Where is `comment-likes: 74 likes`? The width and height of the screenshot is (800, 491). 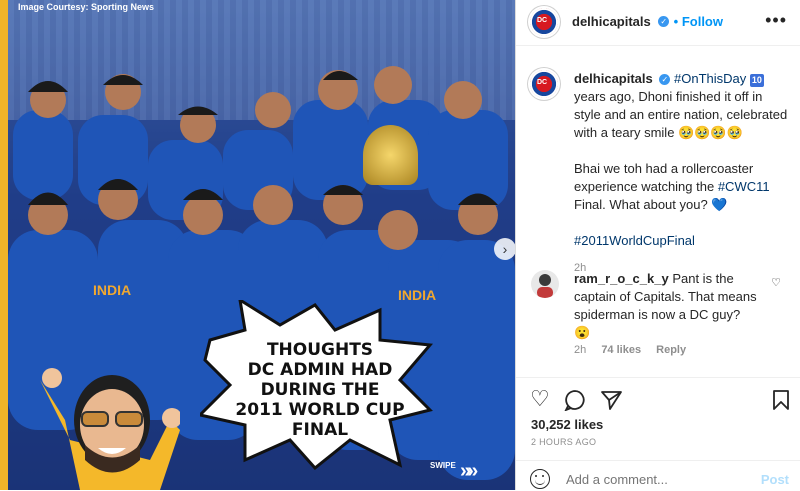
comment-likes: 74 likes is located at coordinates (621, 350).